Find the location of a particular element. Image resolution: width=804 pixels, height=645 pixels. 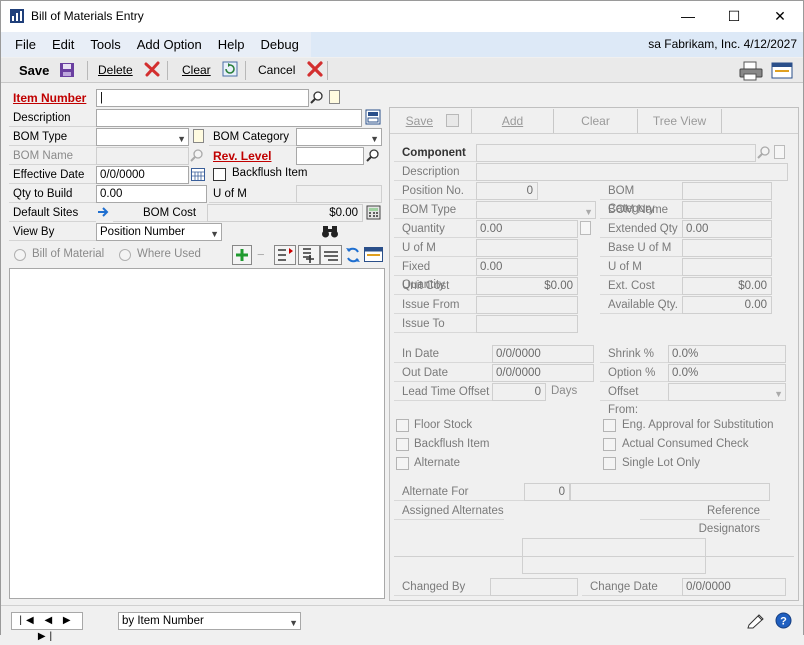

record-navigation: |◀ ◀ ▶ ▶| is located at coordinates (47, 627).